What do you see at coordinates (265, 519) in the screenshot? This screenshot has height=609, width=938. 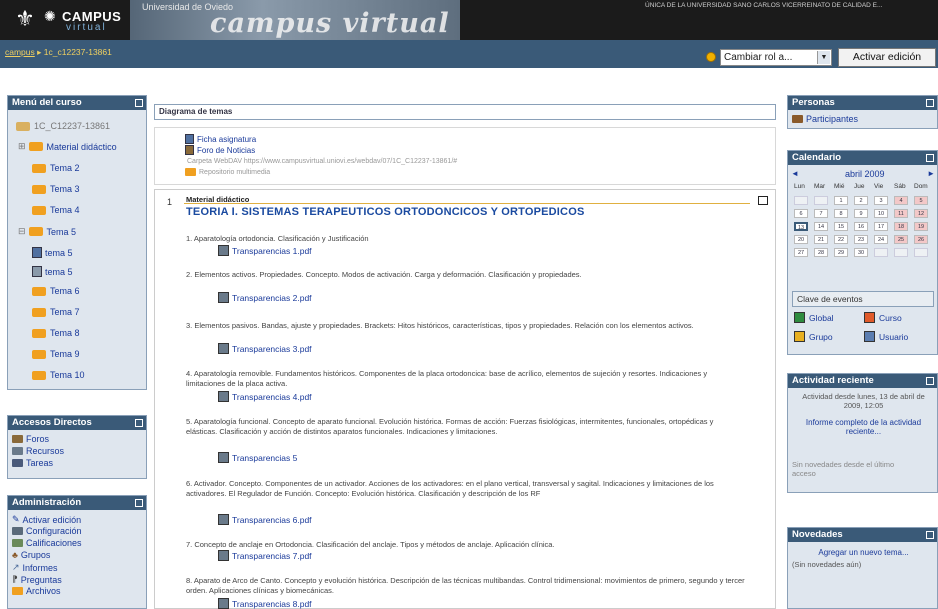 I see `pdf-link-6: Transparencias 6.pdf` at bounding box center [265, 519].